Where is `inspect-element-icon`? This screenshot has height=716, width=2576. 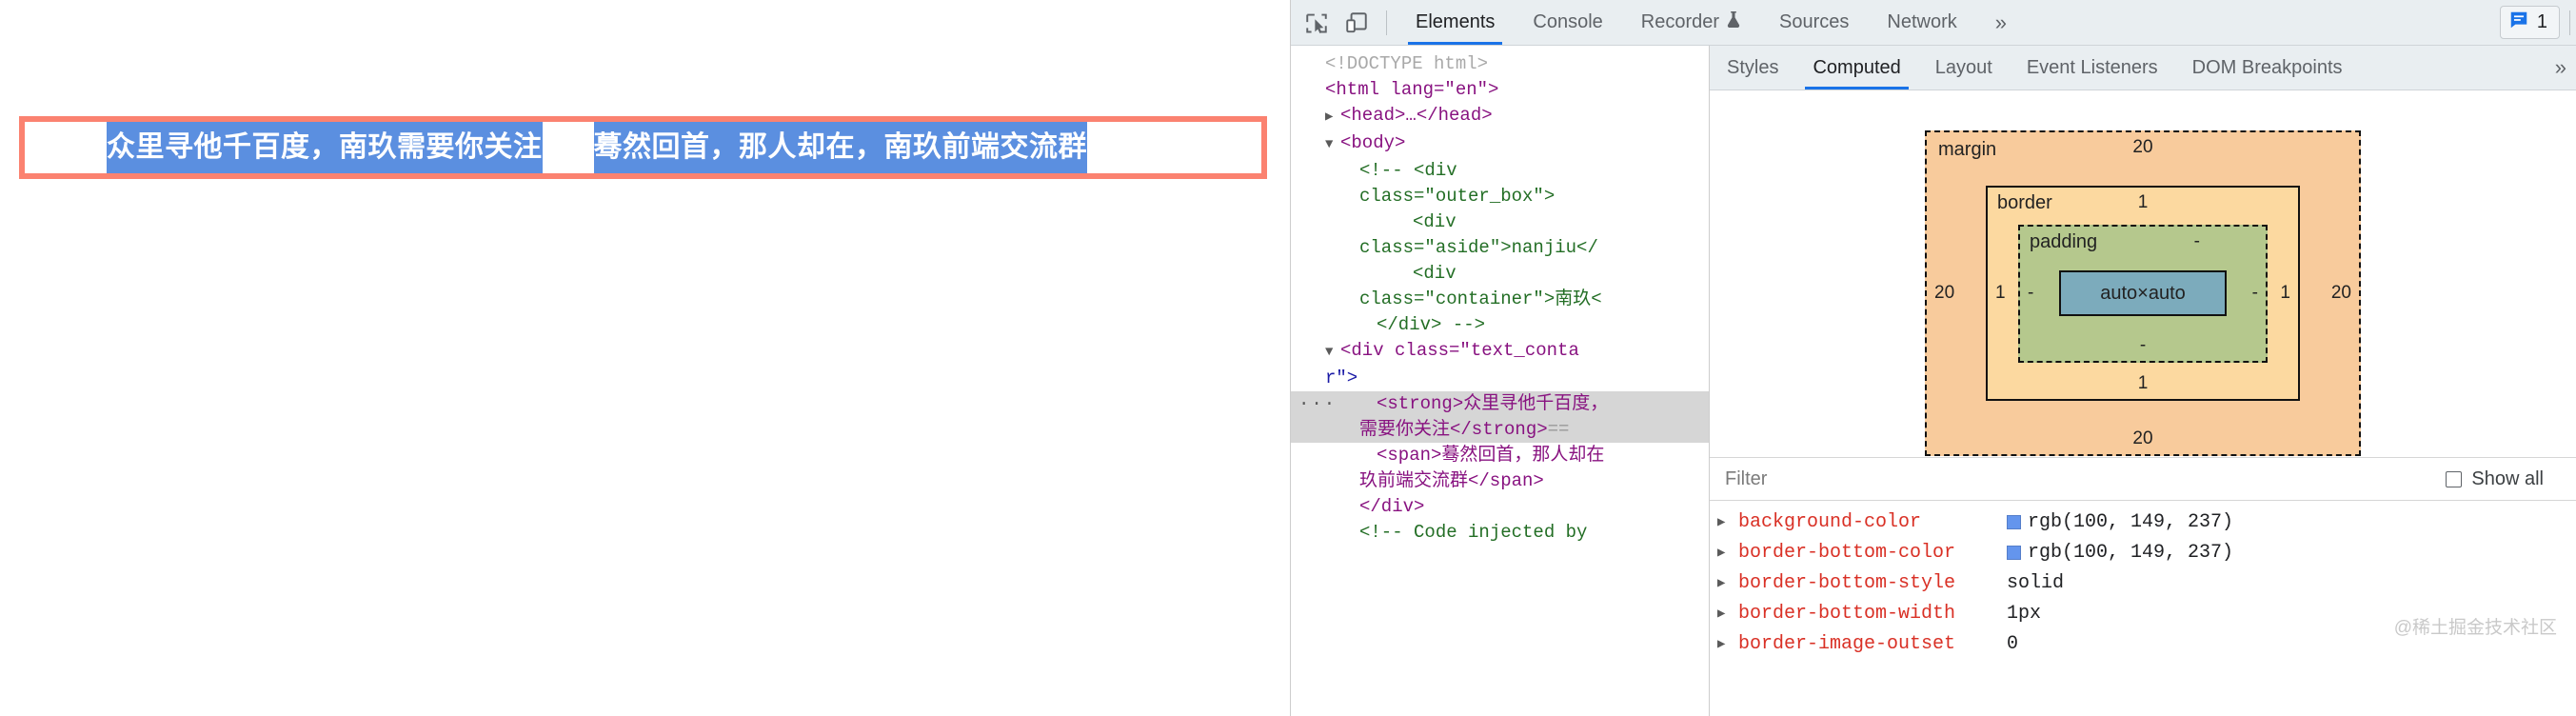
inspect-element-icon is located at coordinates (1317, 23).